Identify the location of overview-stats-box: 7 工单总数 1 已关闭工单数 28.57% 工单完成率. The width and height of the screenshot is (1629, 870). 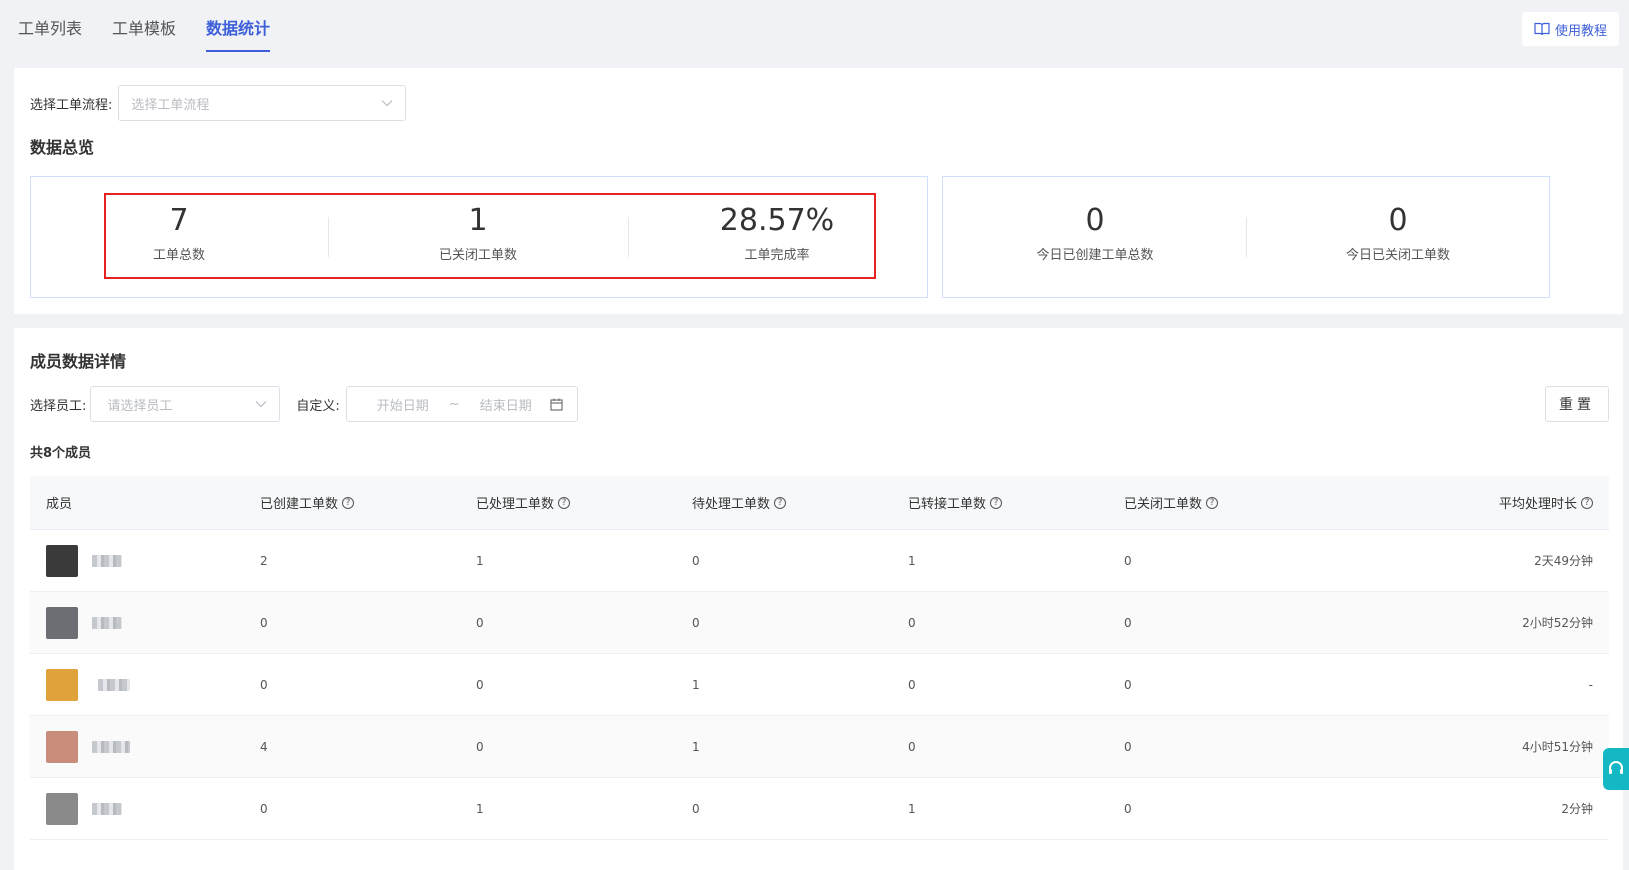
(479, 237).